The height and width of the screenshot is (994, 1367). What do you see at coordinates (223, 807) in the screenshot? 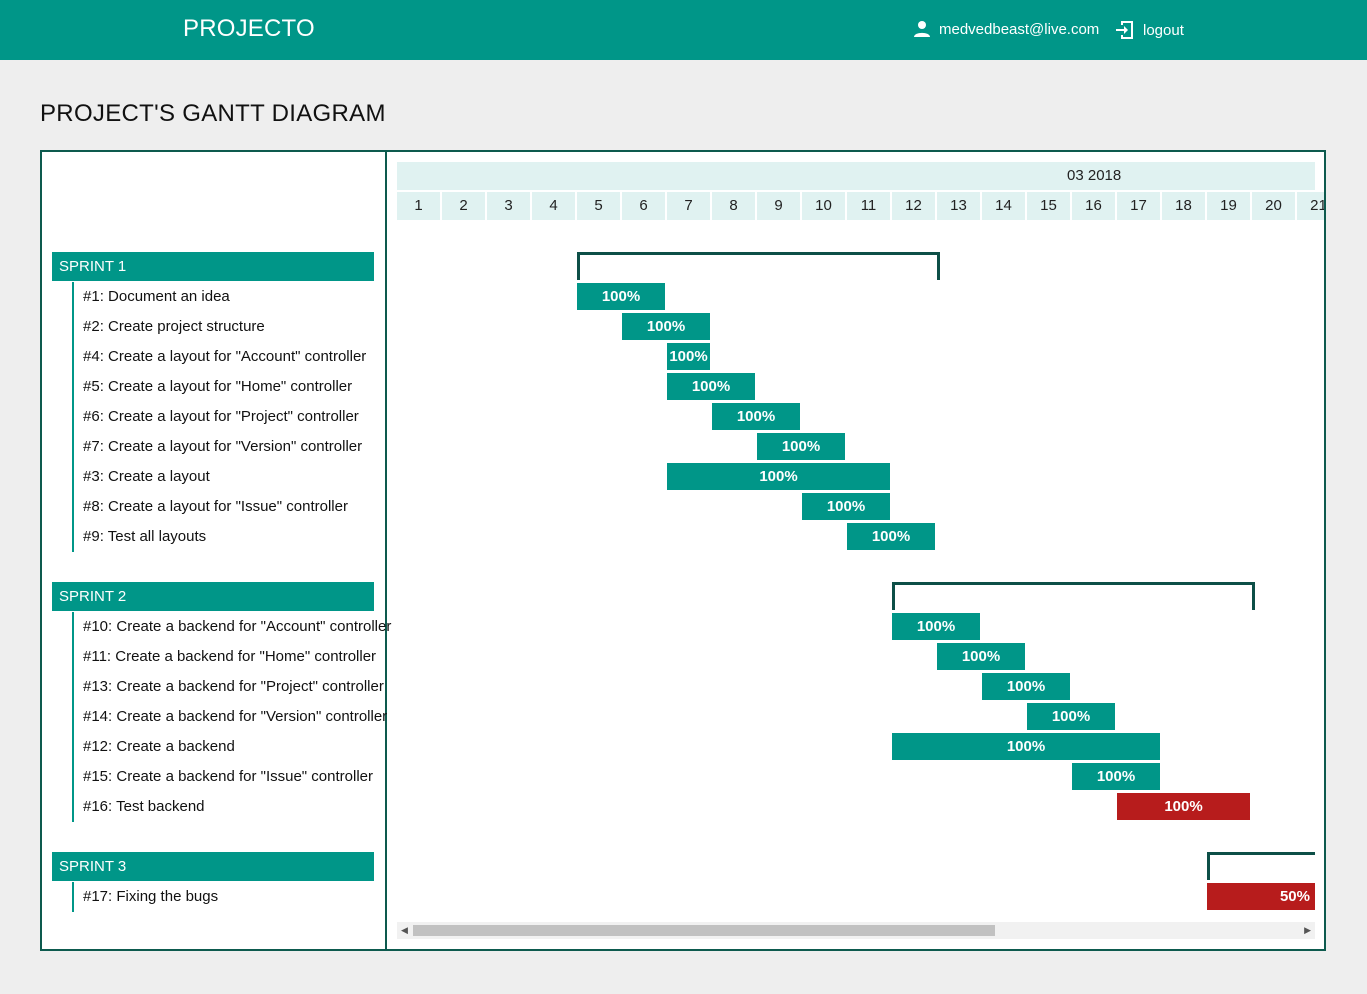
I see `task-row: #16: Test backend` at bounding box center [223, 807].